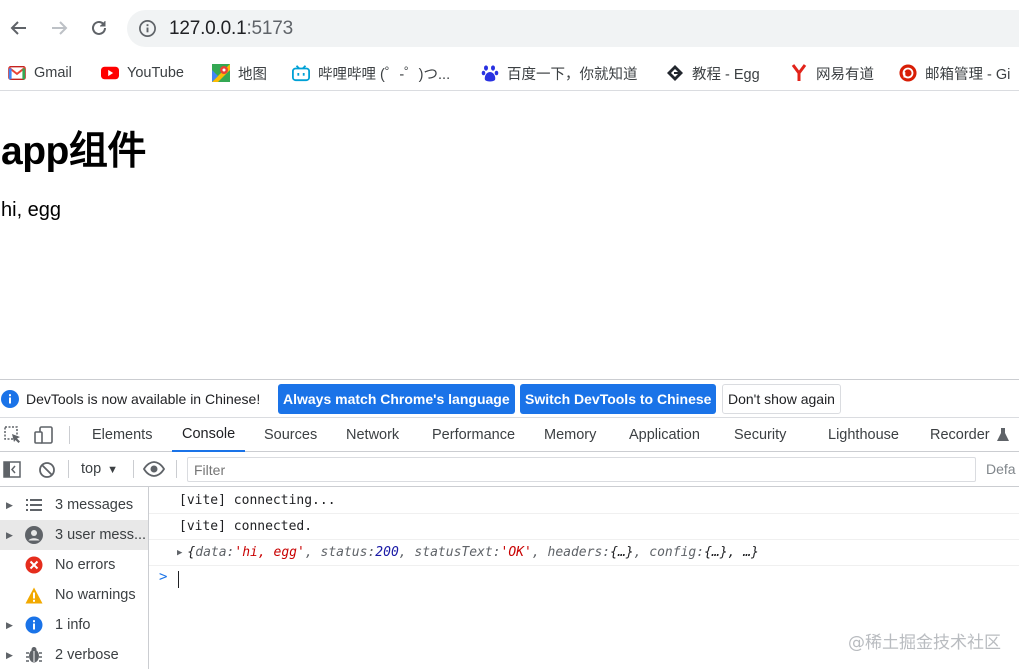 This screenshot has width=1019, height=669. What do you see at coordinates (845, 74) in the screenshot?
I see `bookmark-label: 网易有道` at bounding box center [845, 74].